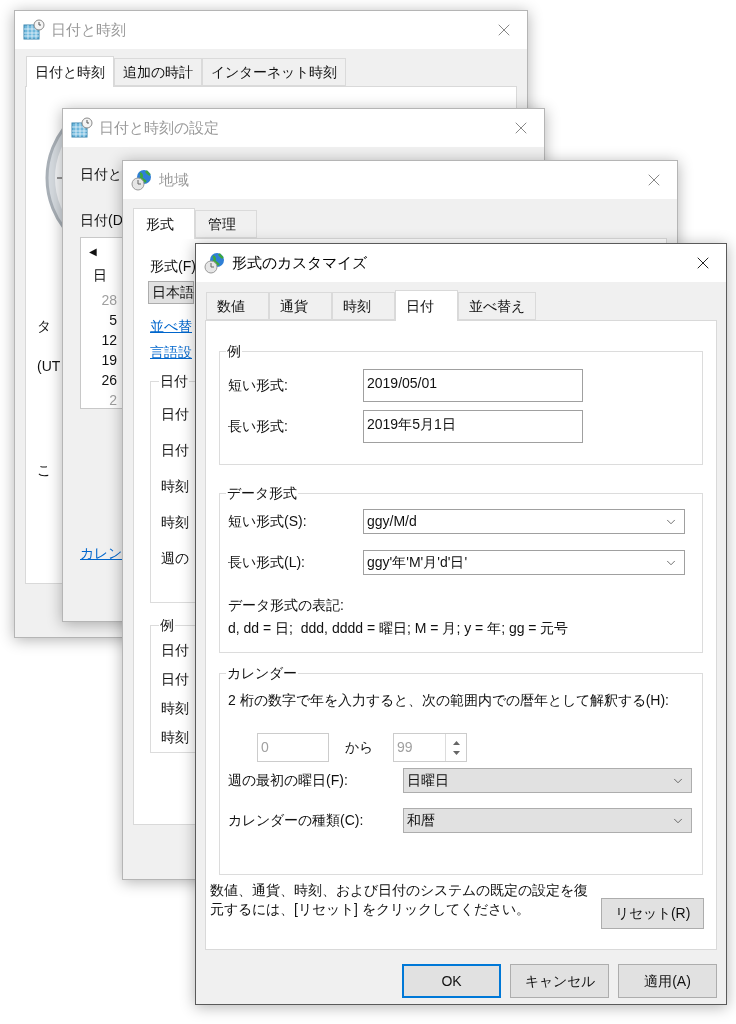  What do you see at coordinates (262, 673) in the screenshot?
I see `group-title: カレンダー` at bounding box center [262, 673].